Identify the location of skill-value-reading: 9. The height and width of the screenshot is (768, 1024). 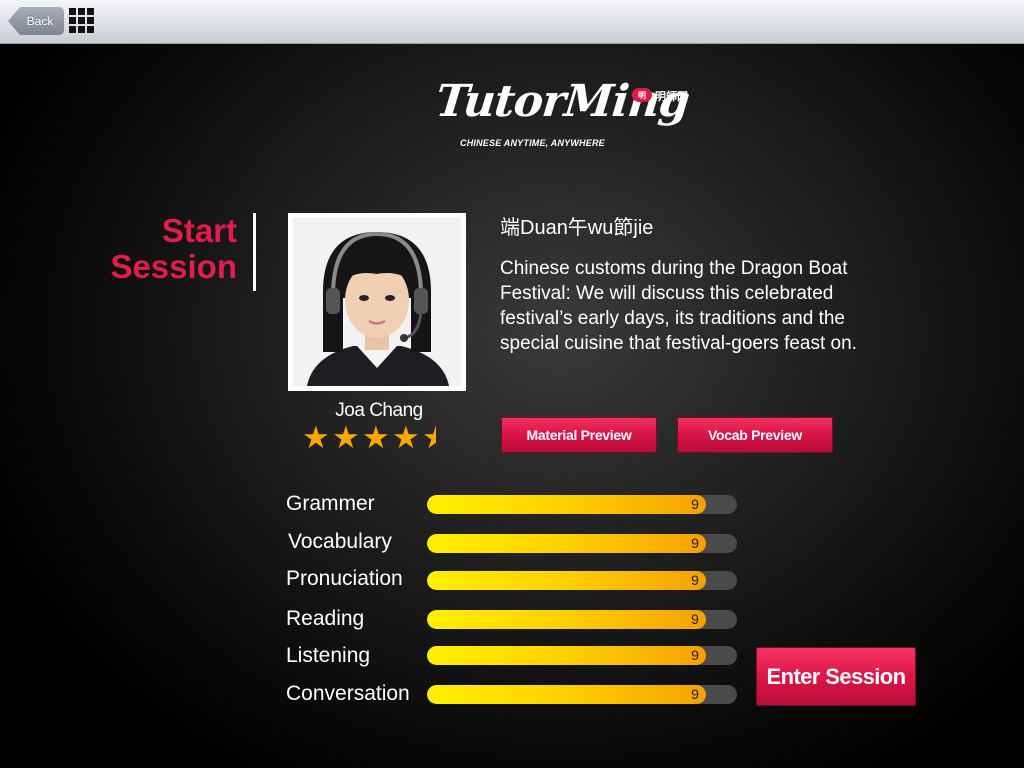
(695, 619).